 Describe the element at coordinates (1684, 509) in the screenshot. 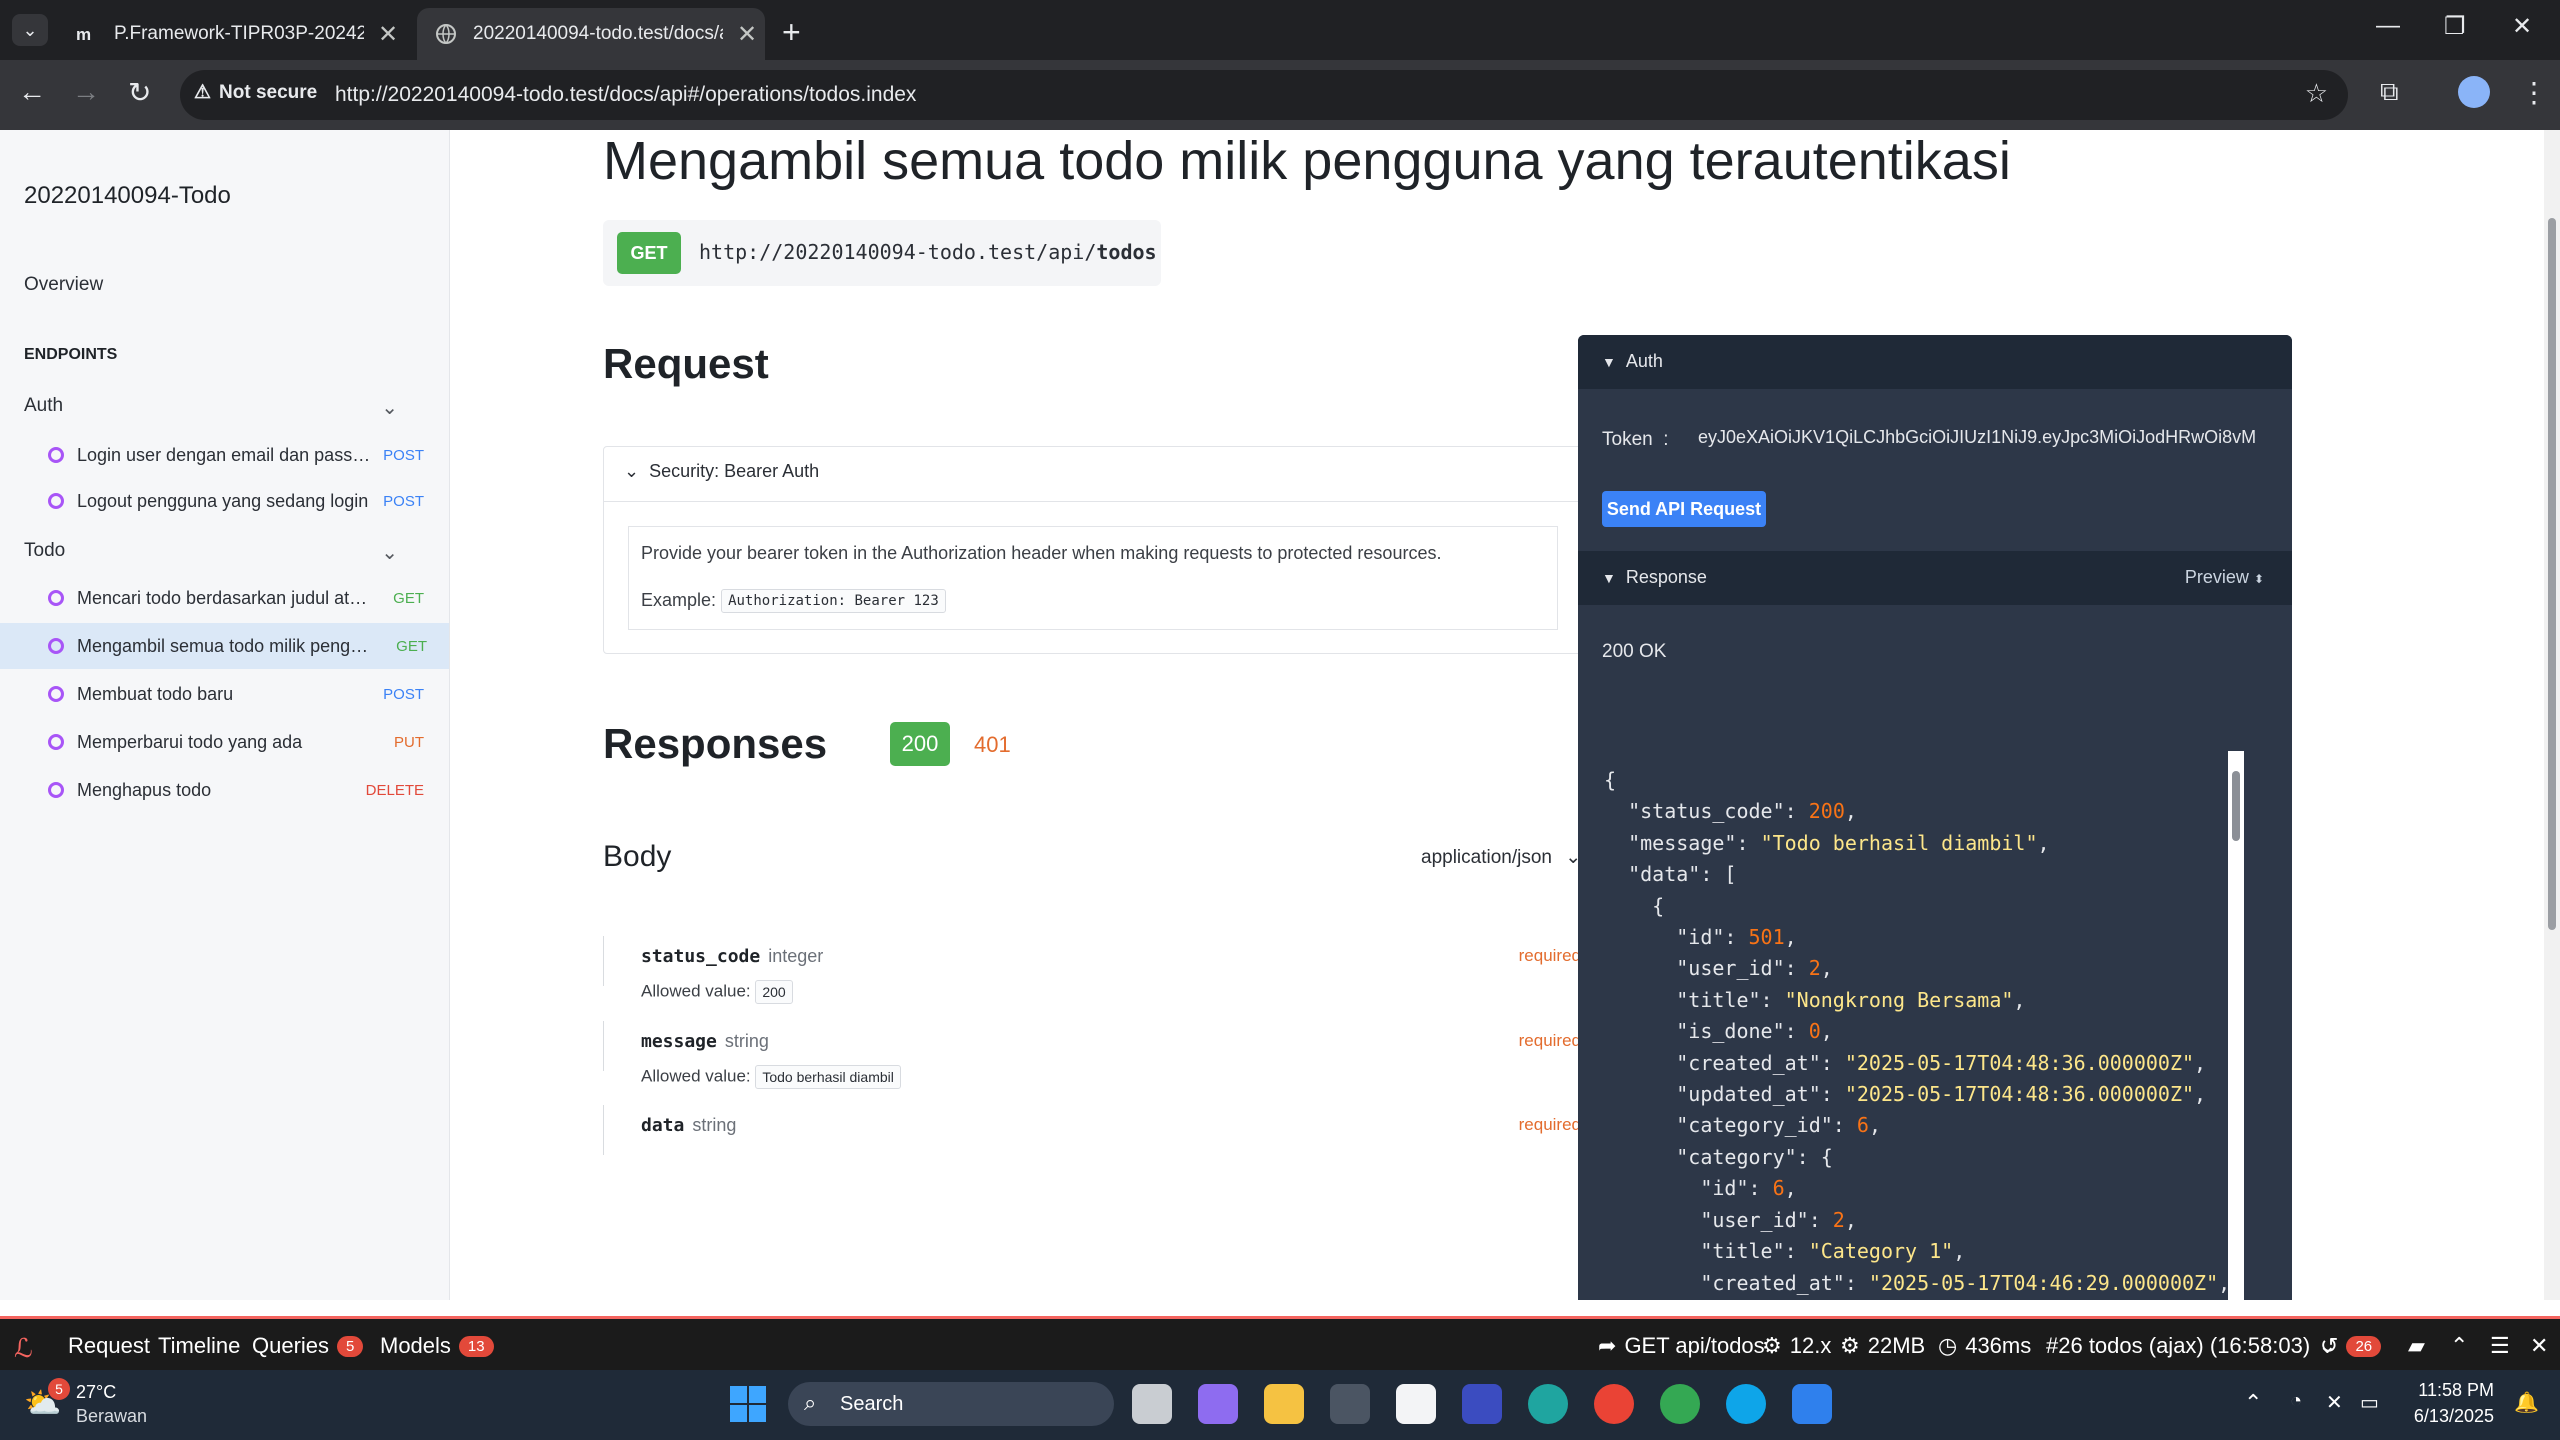

I see `send-api-request-button: Send API Request` at that location.